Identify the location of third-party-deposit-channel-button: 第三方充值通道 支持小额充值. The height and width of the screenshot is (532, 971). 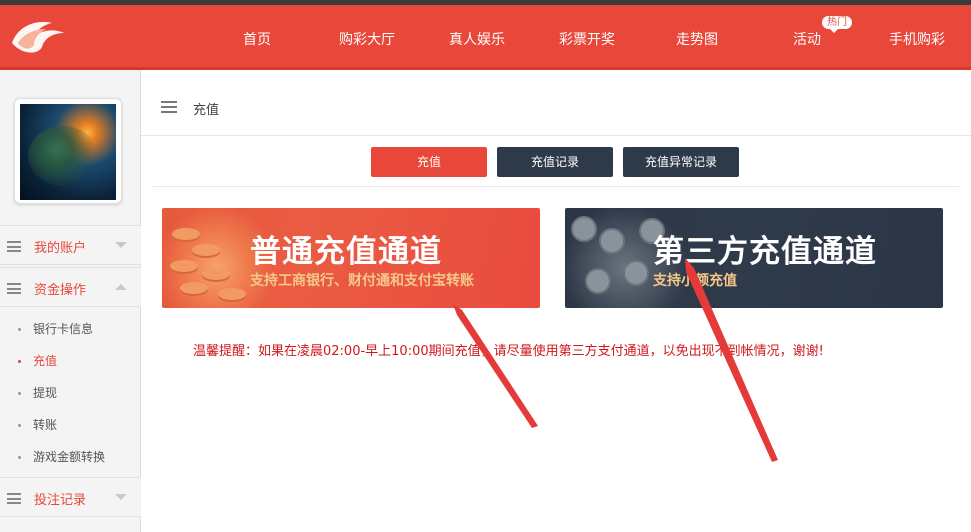
(754, 258).